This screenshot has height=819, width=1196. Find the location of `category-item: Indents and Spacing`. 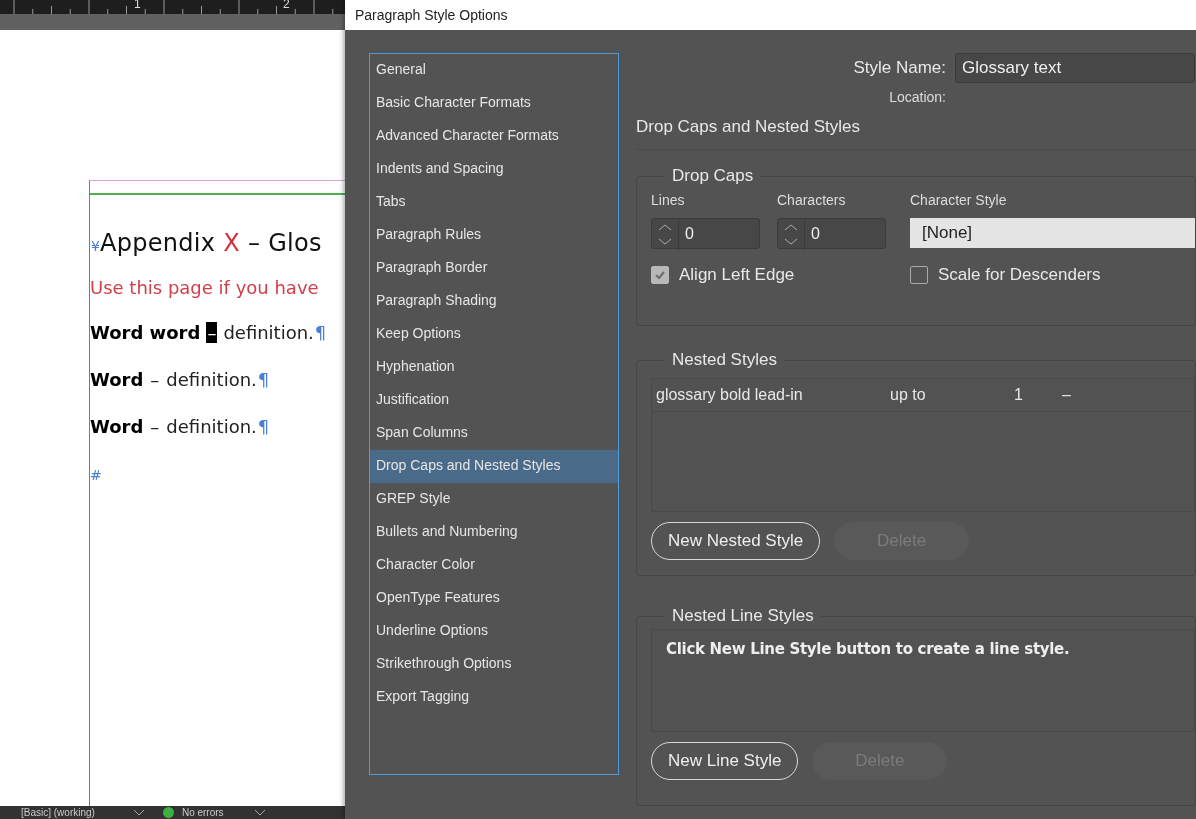

category-item: Indents and Spacing is located at coordinates (494, 169).